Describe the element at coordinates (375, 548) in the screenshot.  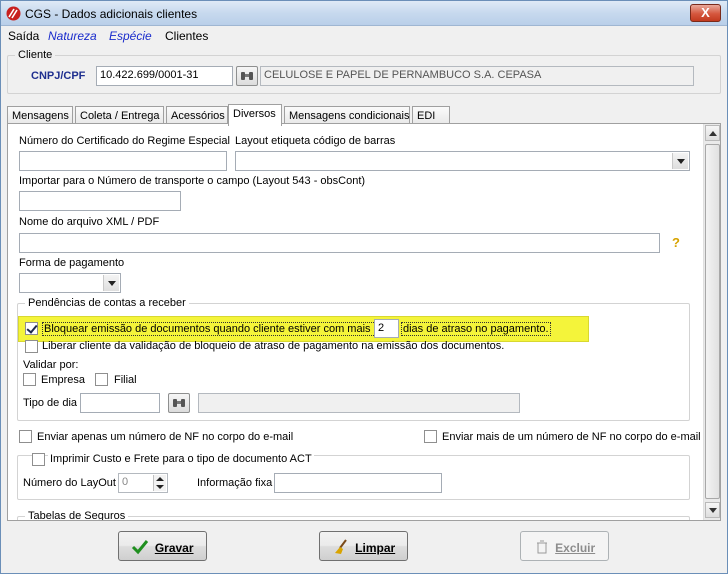
I see `limpar-label: Limpar` at that location.